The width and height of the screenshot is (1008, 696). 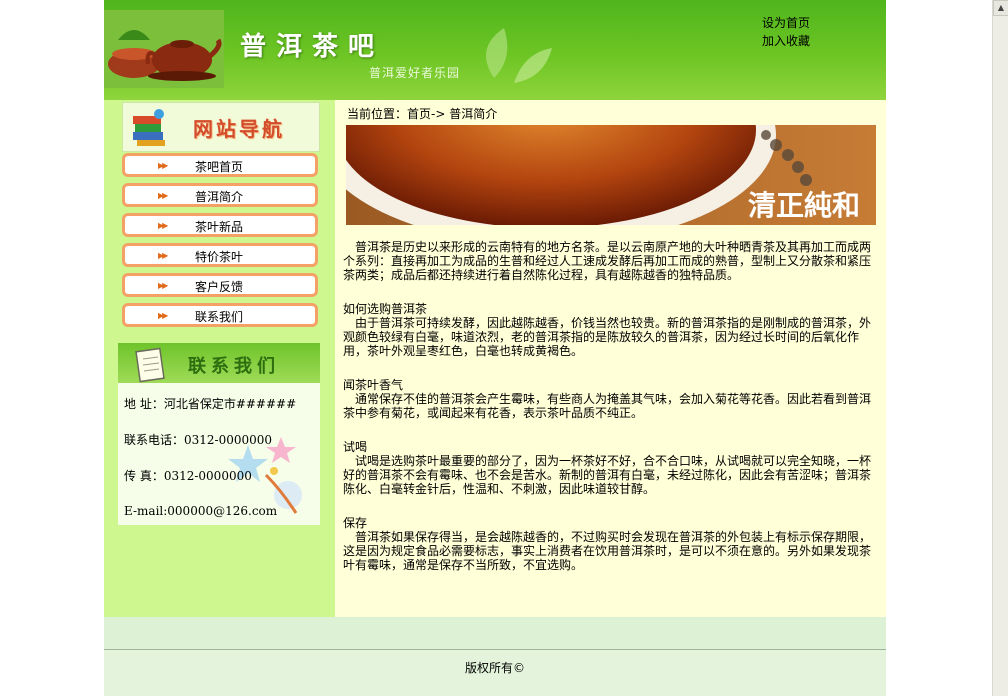 I want to click on nav-item-special-offer: ▶▶ 特价茶叶, so click(x=220, y=255).